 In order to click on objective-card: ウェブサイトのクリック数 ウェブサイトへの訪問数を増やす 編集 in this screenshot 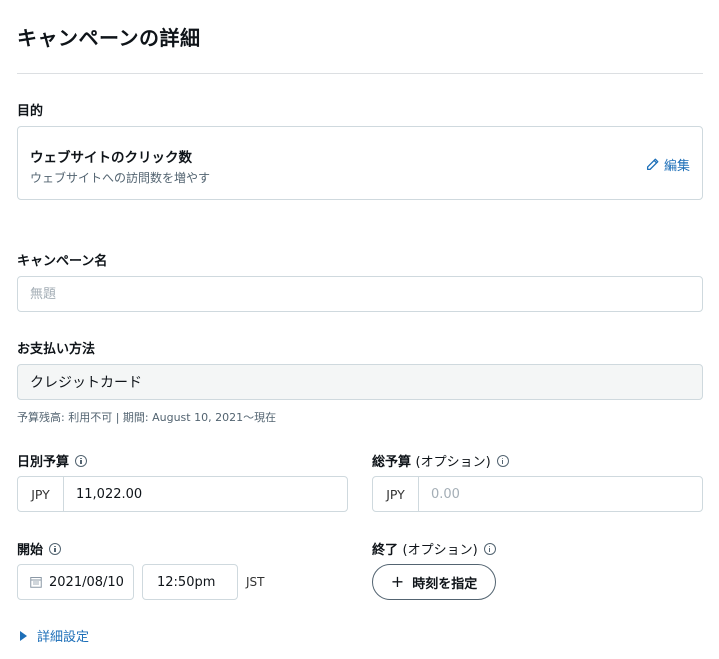, I will do `click(360, 163)`.